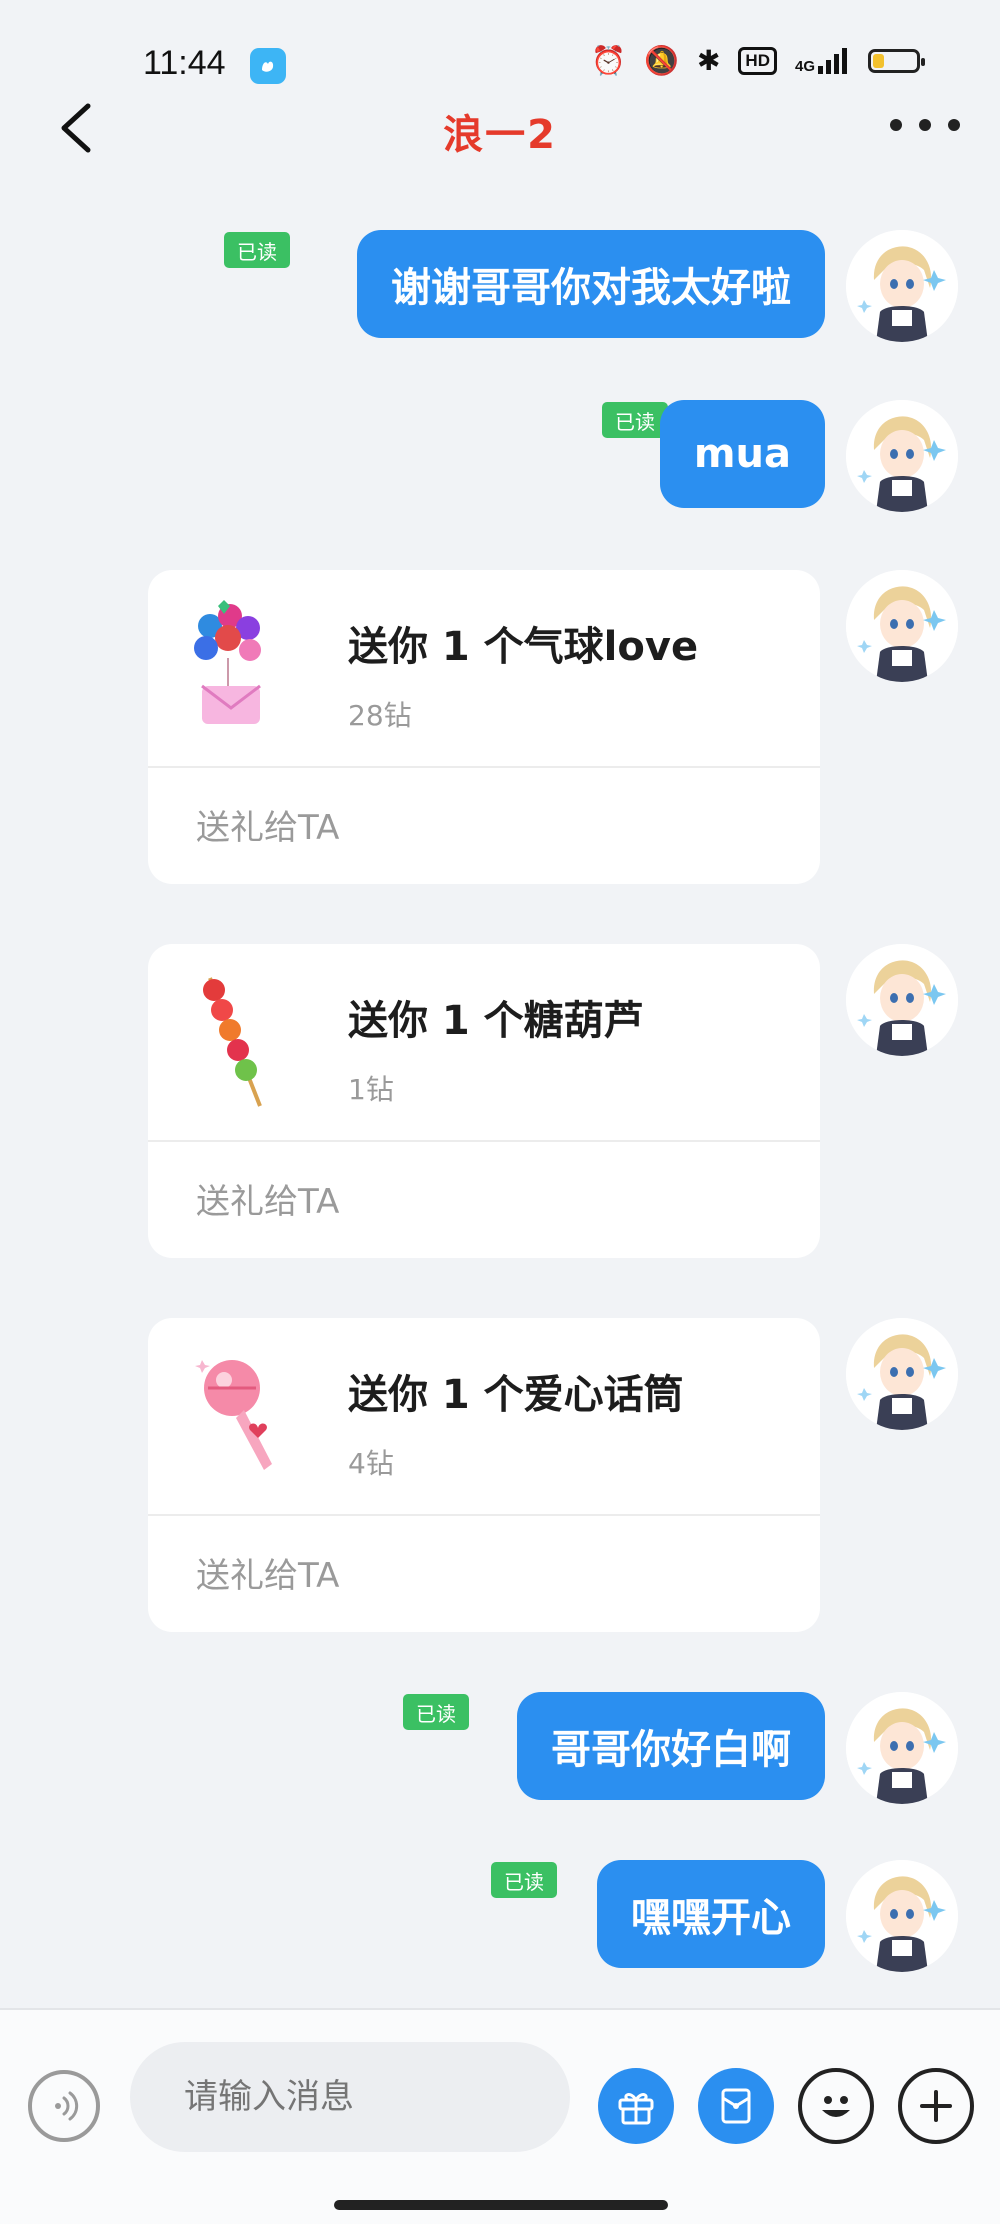  I want to click on status-icons: ⏰ 🔕 ✱ HD 4G, so click(758, 60).